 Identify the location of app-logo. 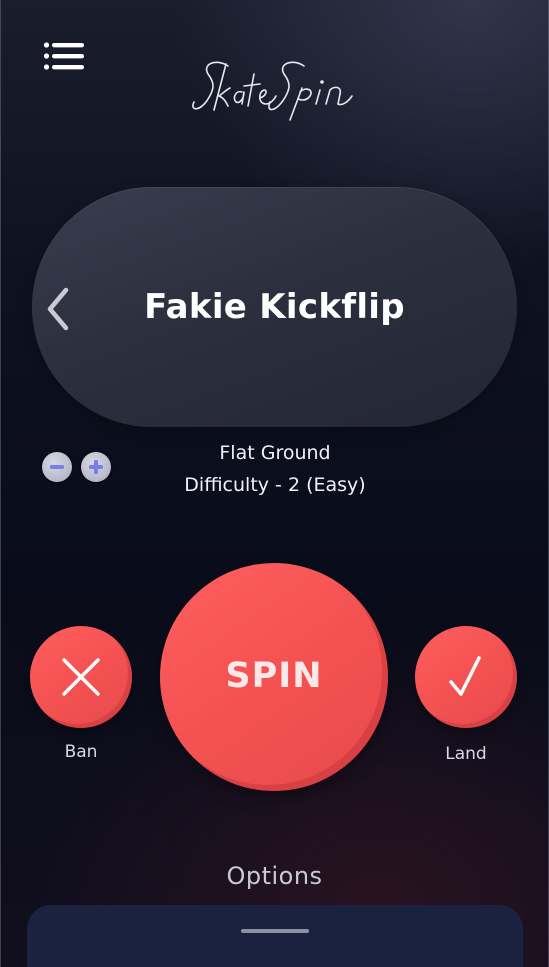
(275, 88).